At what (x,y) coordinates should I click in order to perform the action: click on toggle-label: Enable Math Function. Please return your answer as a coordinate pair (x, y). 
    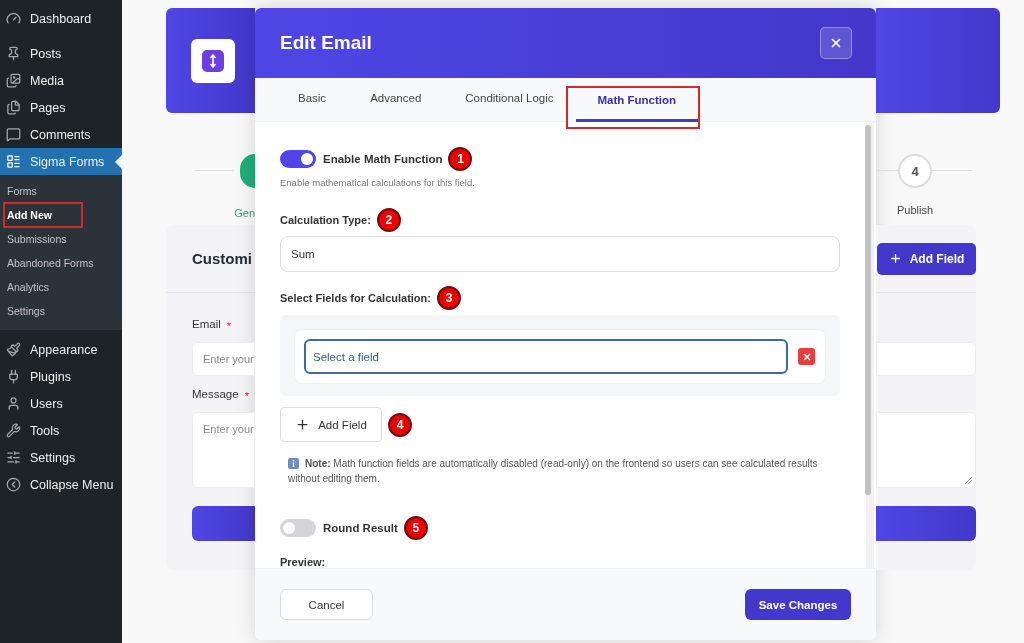
    Looking at the image, I should click on (383, 159).